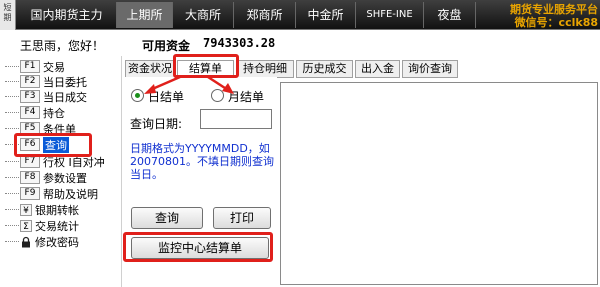  Describe the element at coordinates (324, 69) in the screenshot. I see `tab-trade-history: 历史成交` at that location.